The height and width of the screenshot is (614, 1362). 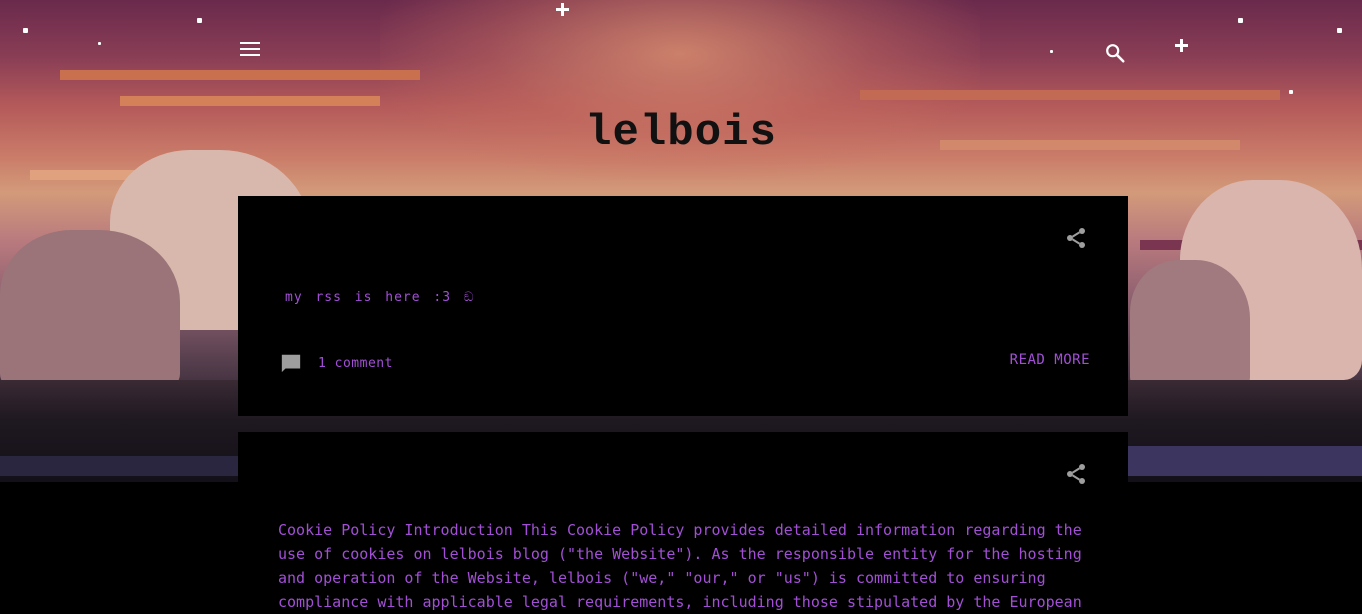 What do you see at coordinates (1050, 360) in the screenshot?
I see `read-more-link: READ MORE` at bounding box center [1050, 360].